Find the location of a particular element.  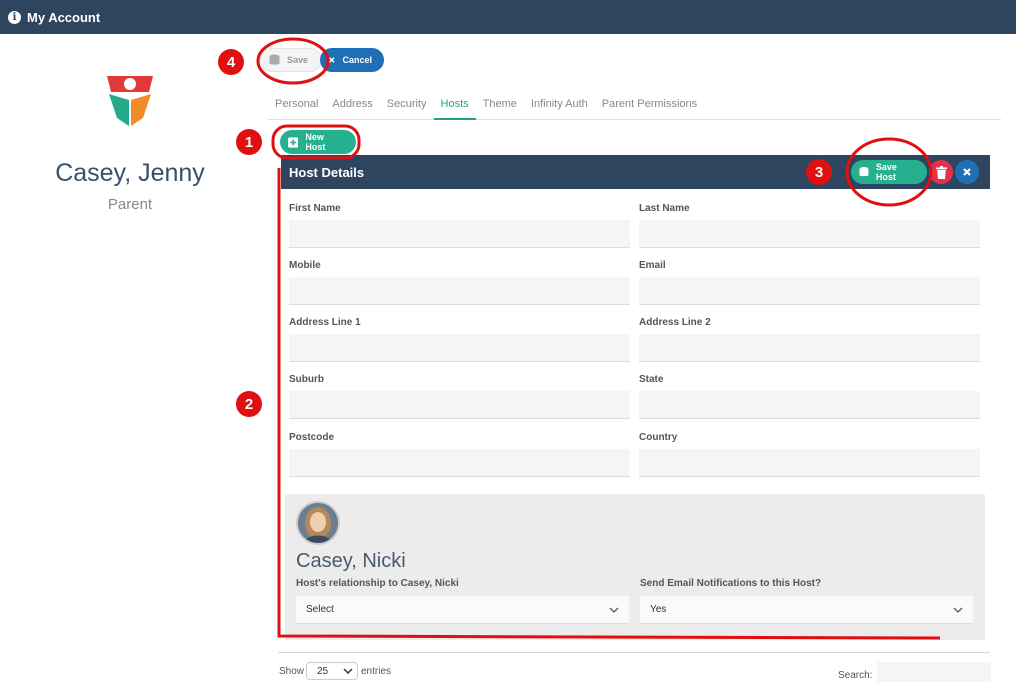

entries-select: 25 is located at coordinates (332, 671).